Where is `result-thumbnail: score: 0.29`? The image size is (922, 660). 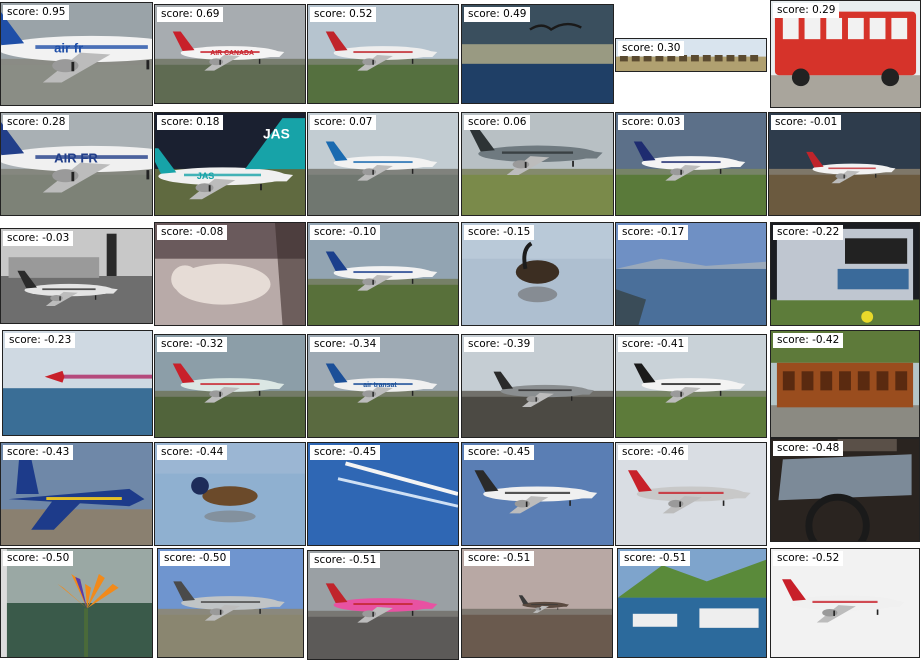 result-thumbnail: score: 0.29 is located at coordinates (845, 54).